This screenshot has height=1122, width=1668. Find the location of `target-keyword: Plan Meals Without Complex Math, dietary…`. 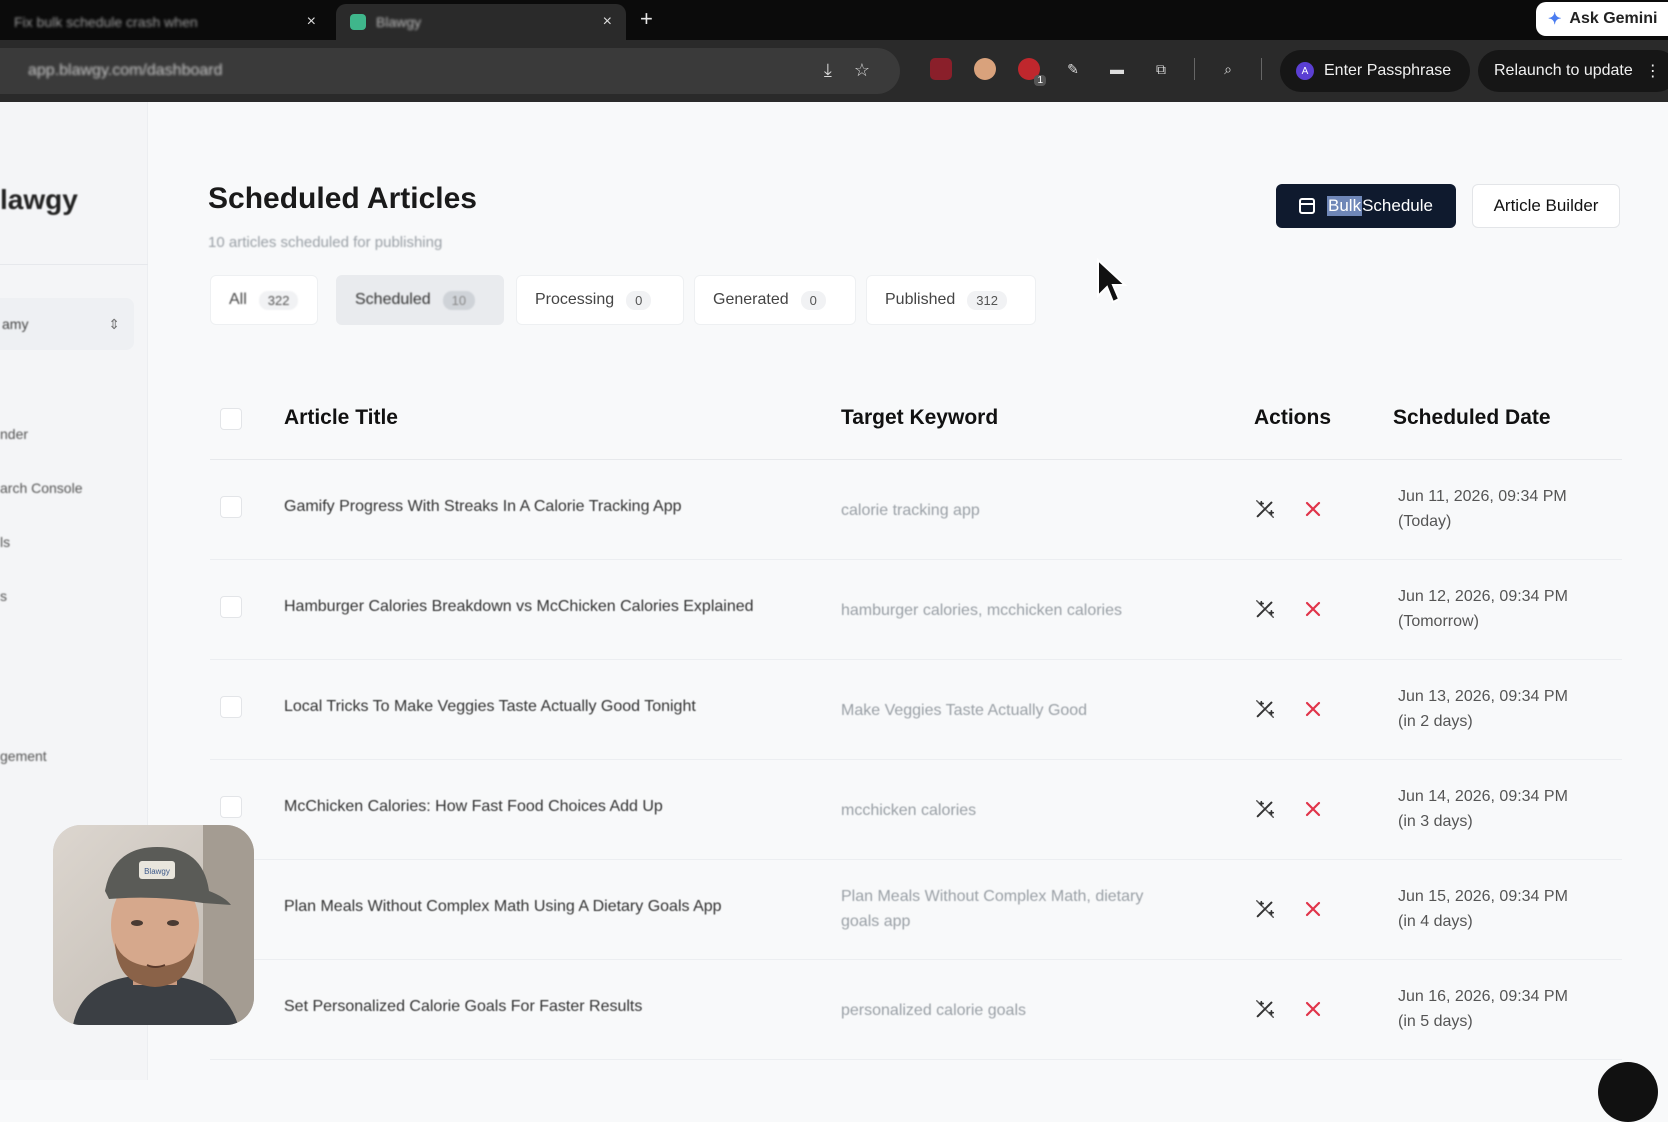

target-keyword: Plan Meals Without Complex Math, dietary… is located at coordinates (992, 909).